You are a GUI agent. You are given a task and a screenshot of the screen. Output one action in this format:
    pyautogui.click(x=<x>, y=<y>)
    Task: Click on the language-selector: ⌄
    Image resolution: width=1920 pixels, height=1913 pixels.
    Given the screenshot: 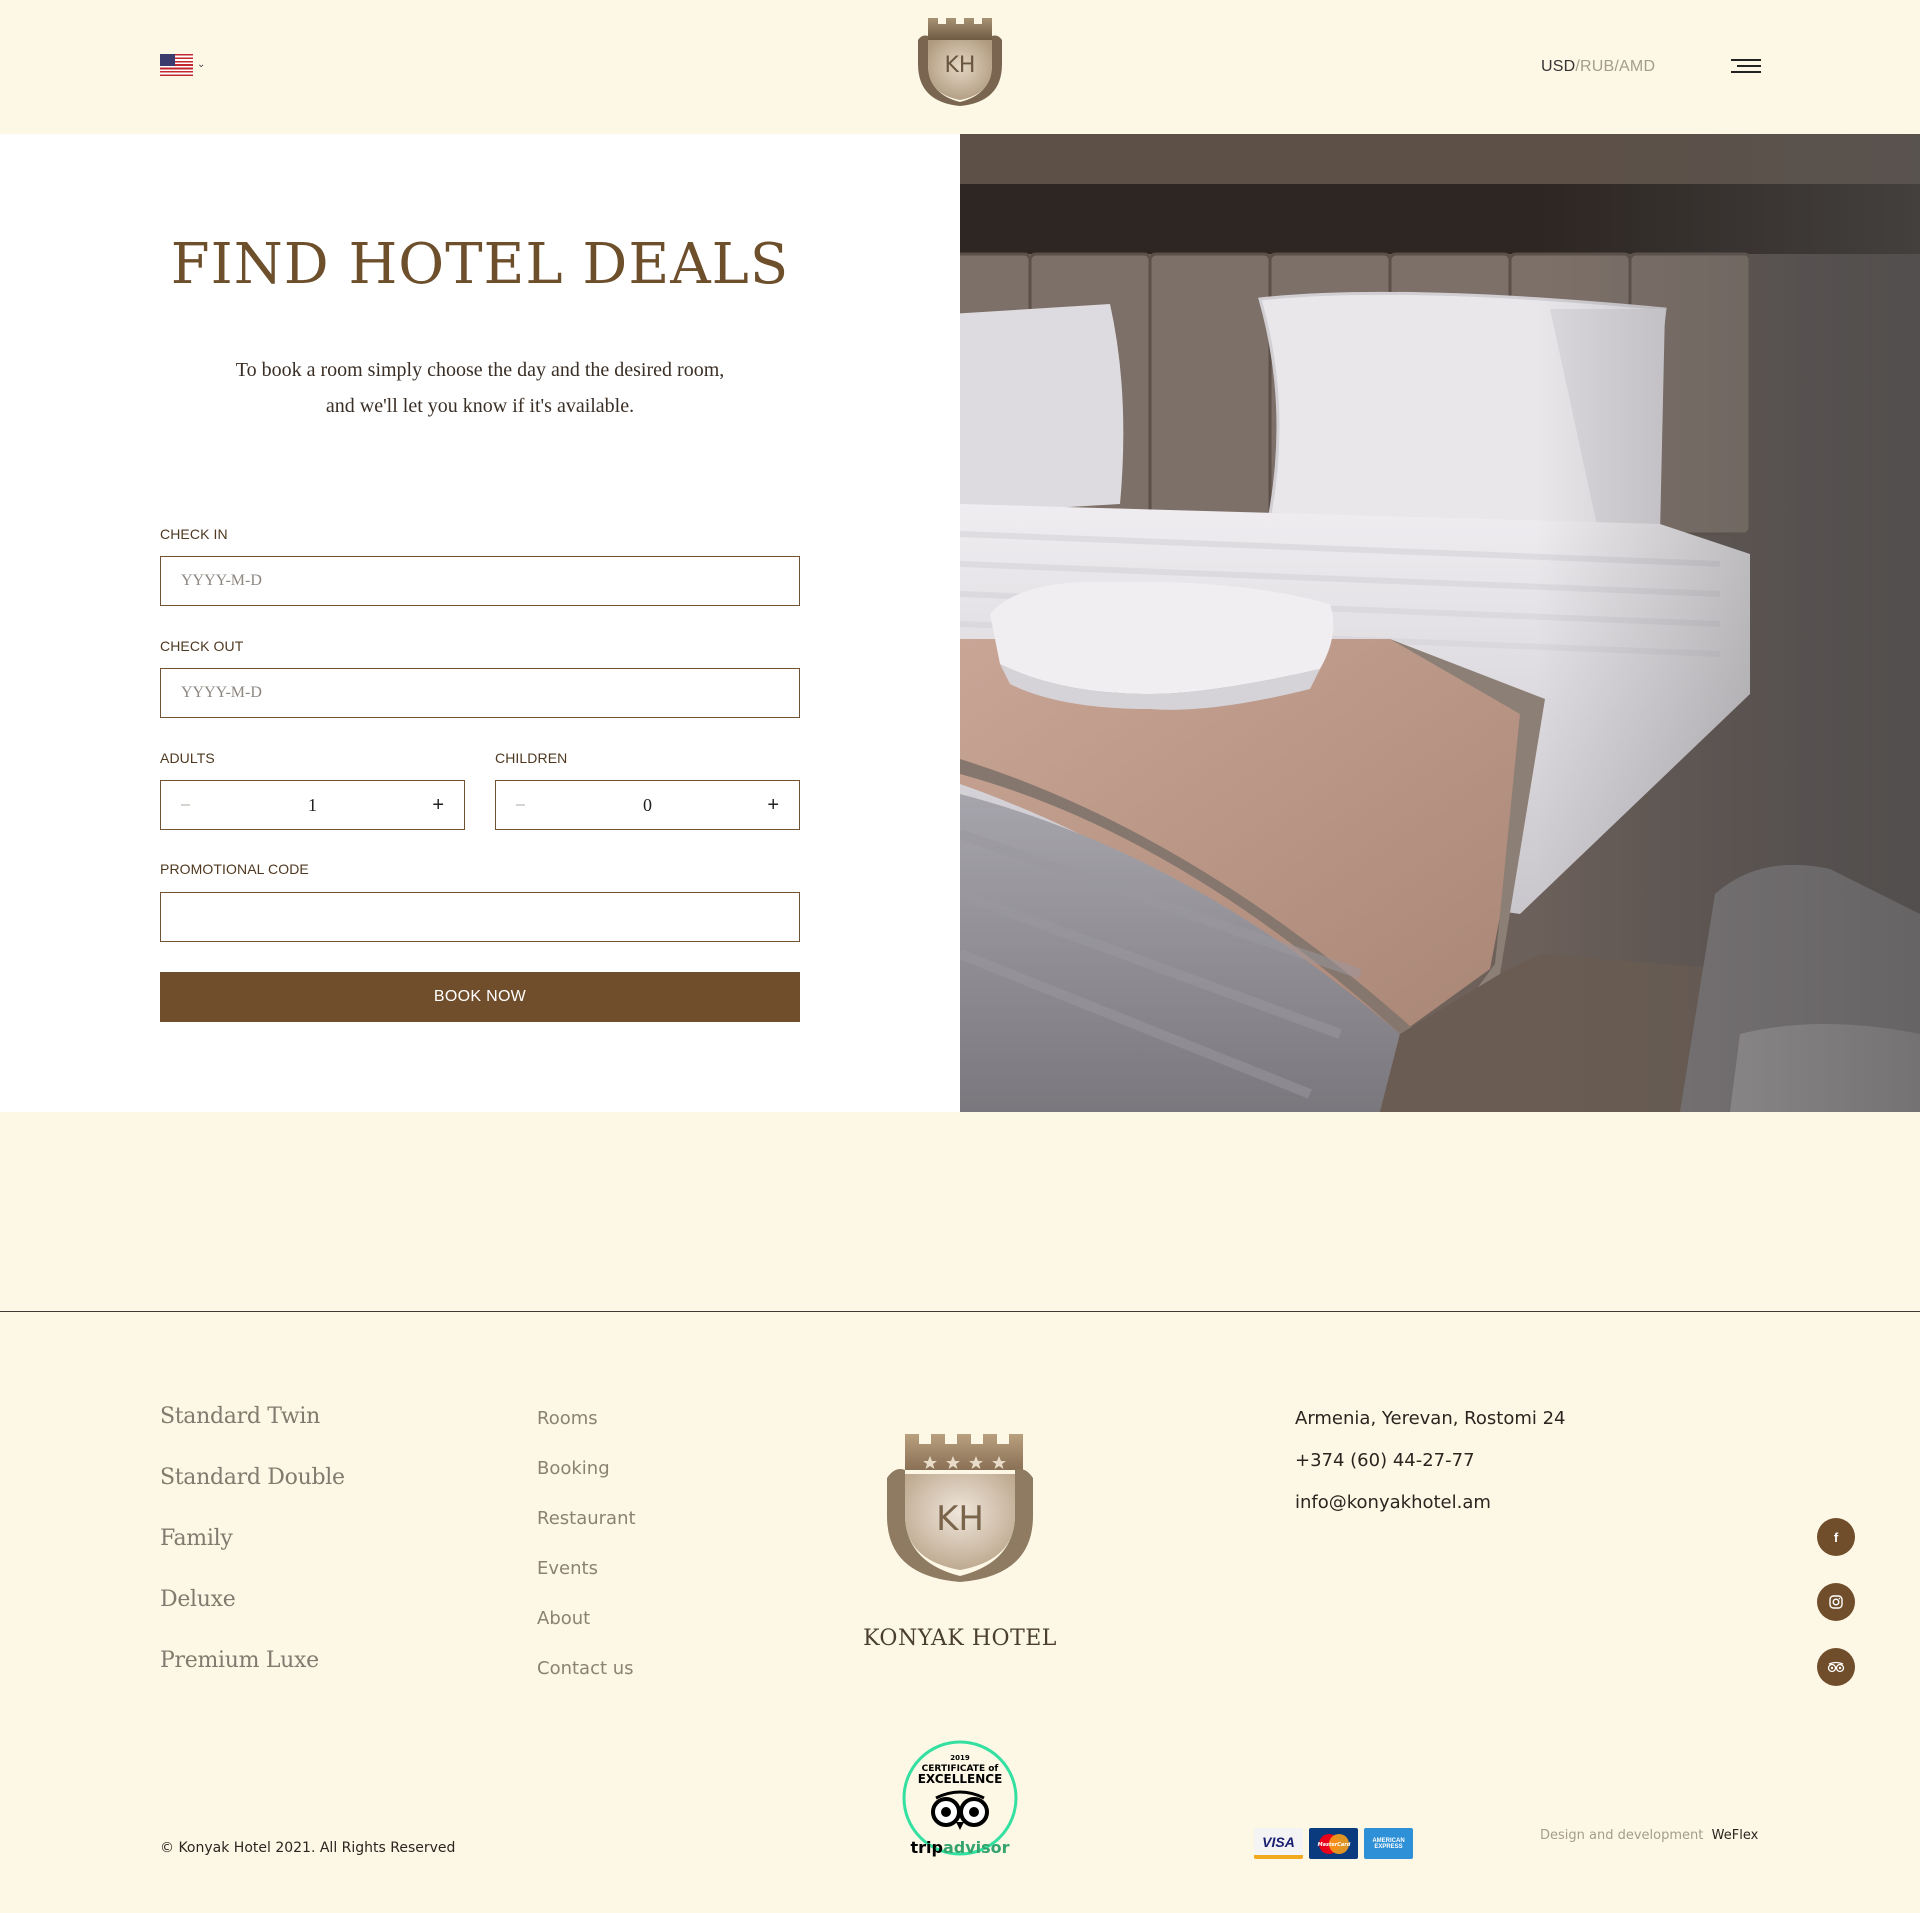 What is the action you would take?
    pyautogui.click(x=182, y=65)
    